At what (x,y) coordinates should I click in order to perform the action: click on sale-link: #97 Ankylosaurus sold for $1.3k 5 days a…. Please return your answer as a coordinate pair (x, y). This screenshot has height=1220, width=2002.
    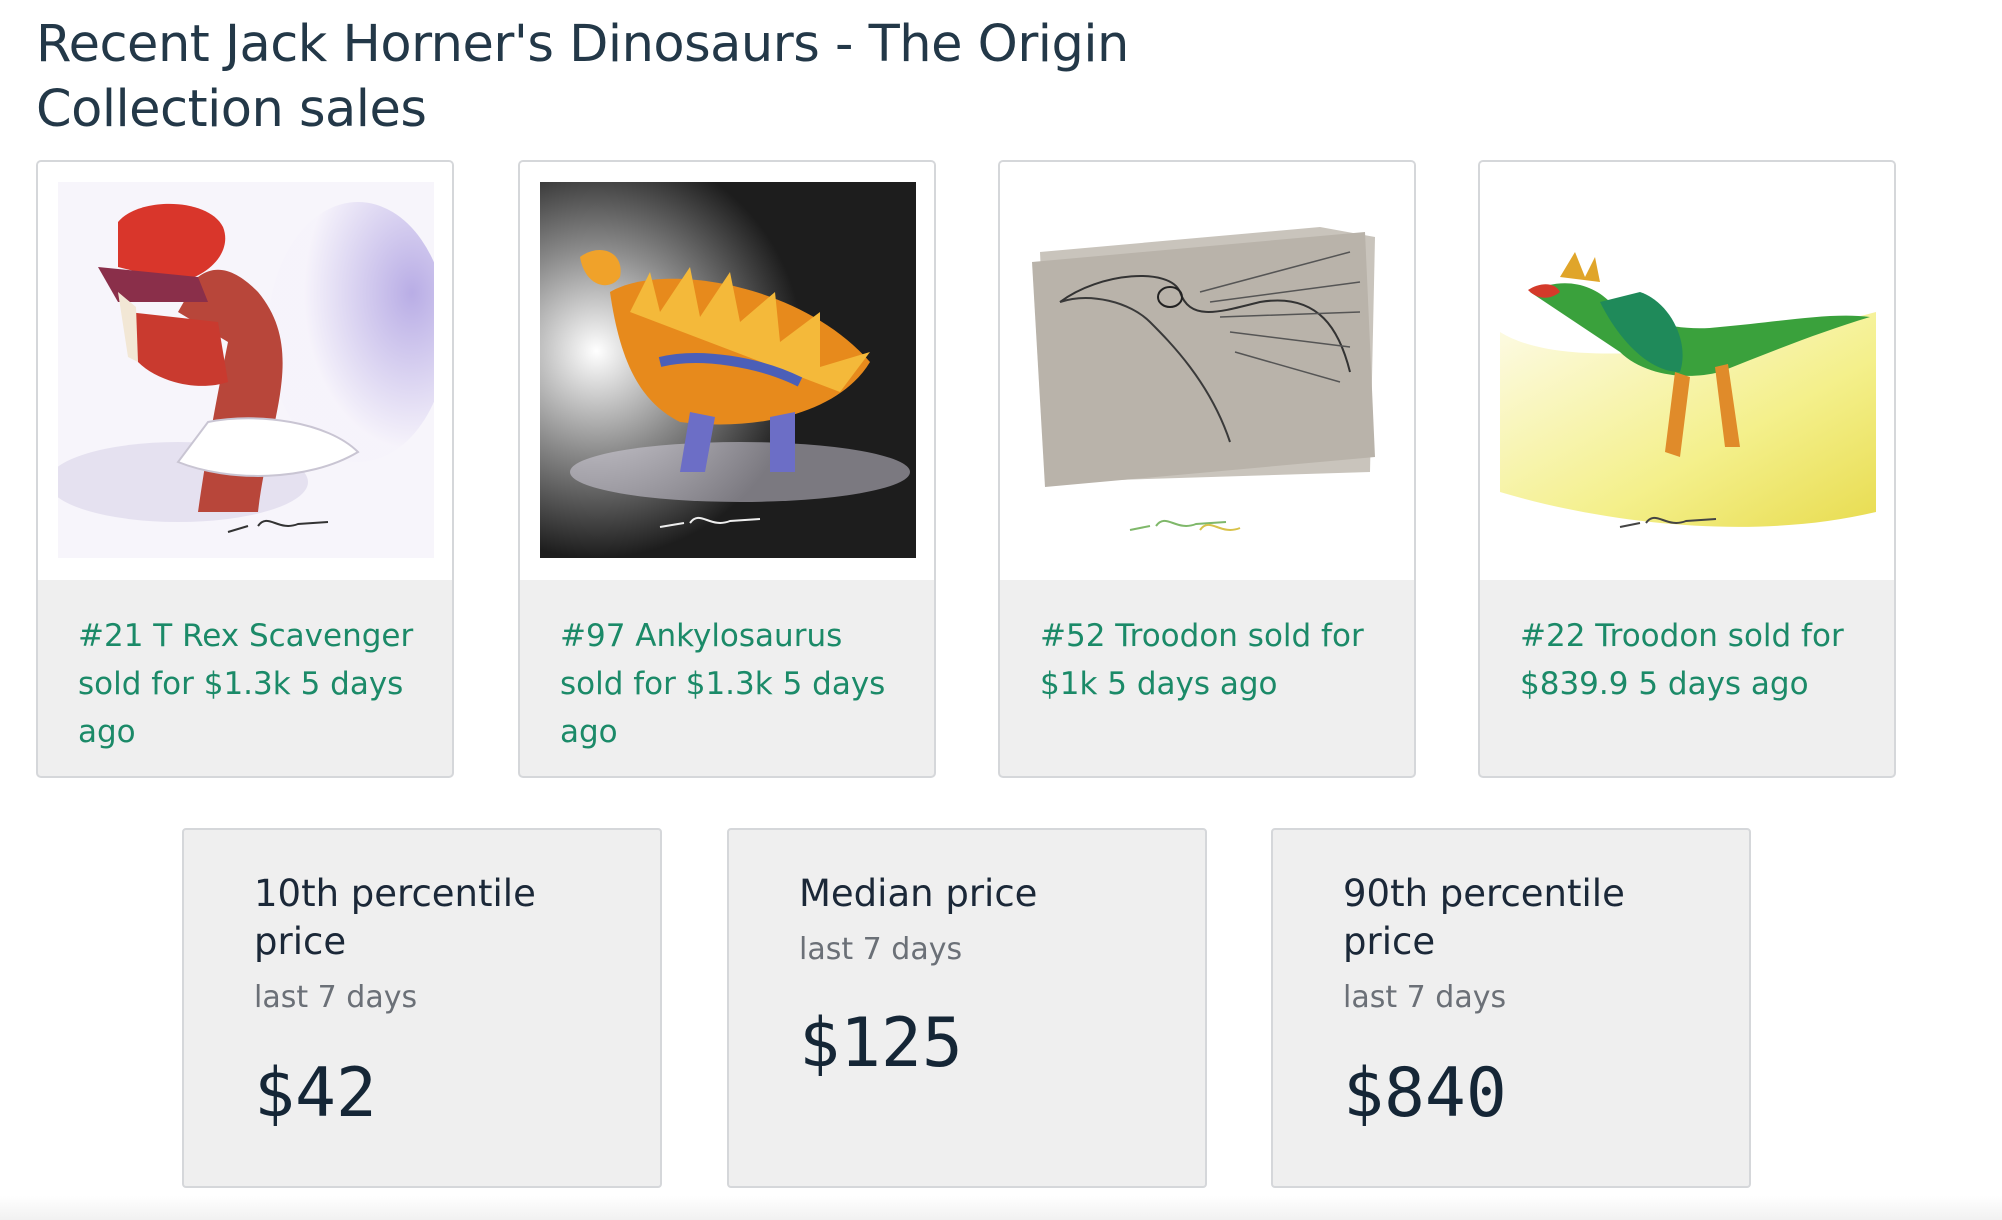
    Looking at the image, I should click on (722, 684).